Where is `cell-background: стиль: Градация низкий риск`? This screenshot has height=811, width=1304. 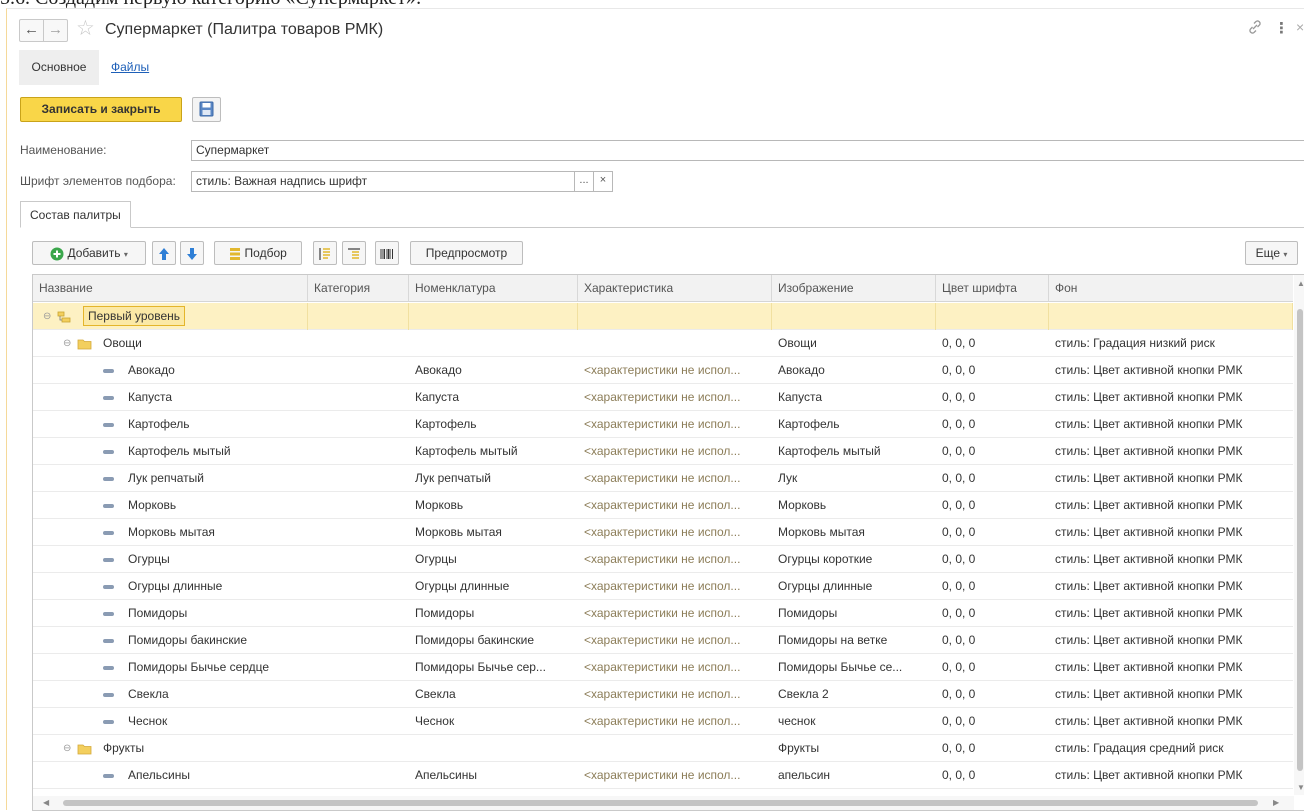
cell-background: стиль: Градация низкий риск is located at coordinates (1171, 343).